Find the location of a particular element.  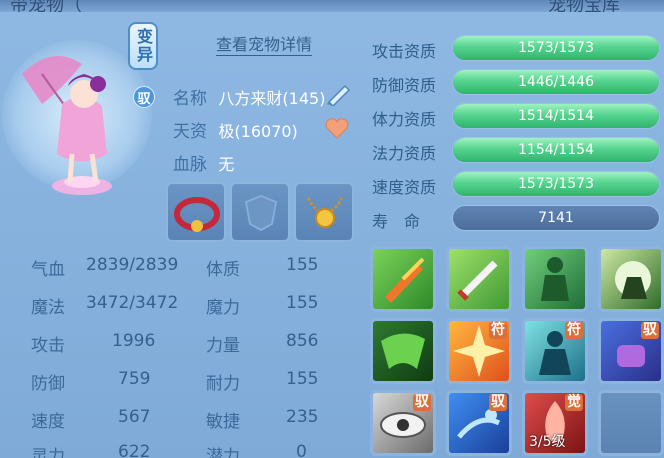

stat-label: 灵力 is located at coordinates (48, 452).